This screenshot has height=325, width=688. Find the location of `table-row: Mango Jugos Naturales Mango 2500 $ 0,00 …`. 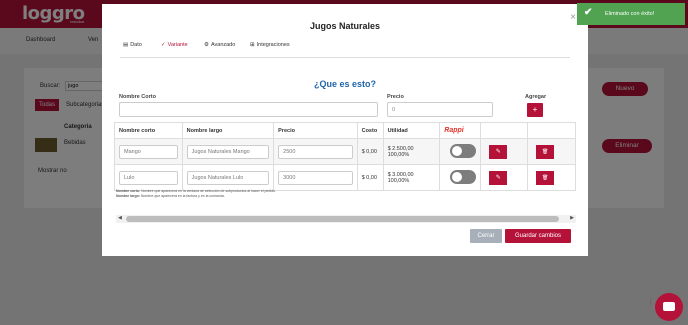

table-row: Mango Jugos Naturales Mango 2500 $ 0,00 … is located at coordinates (345, 151).